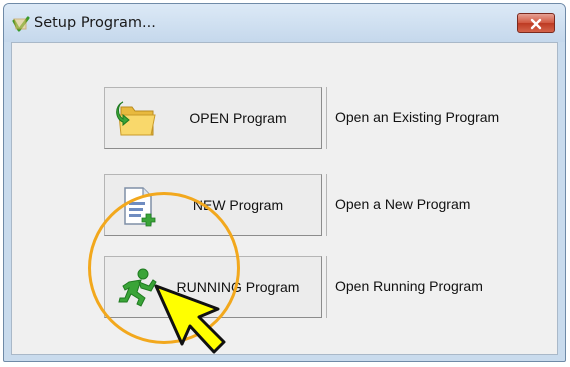  I want to click on open-program-button: OPEN Program, so click(213, 118).